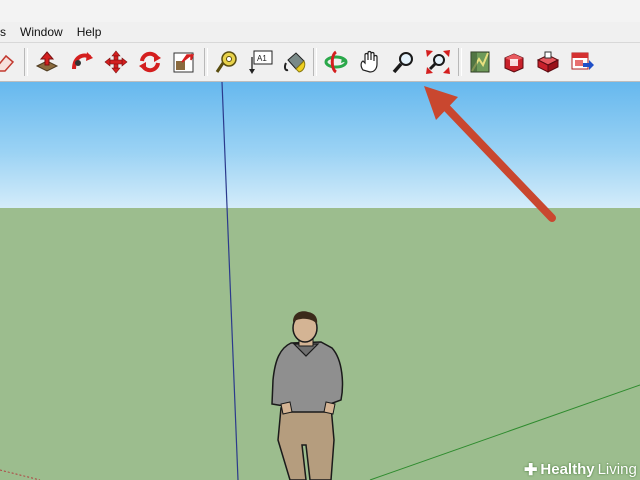 The width and height of the screenshot is (640, 480). Describe the element at coordinates (531, 470) in the screenshot. I see `plus-icon: ✚` at that location.